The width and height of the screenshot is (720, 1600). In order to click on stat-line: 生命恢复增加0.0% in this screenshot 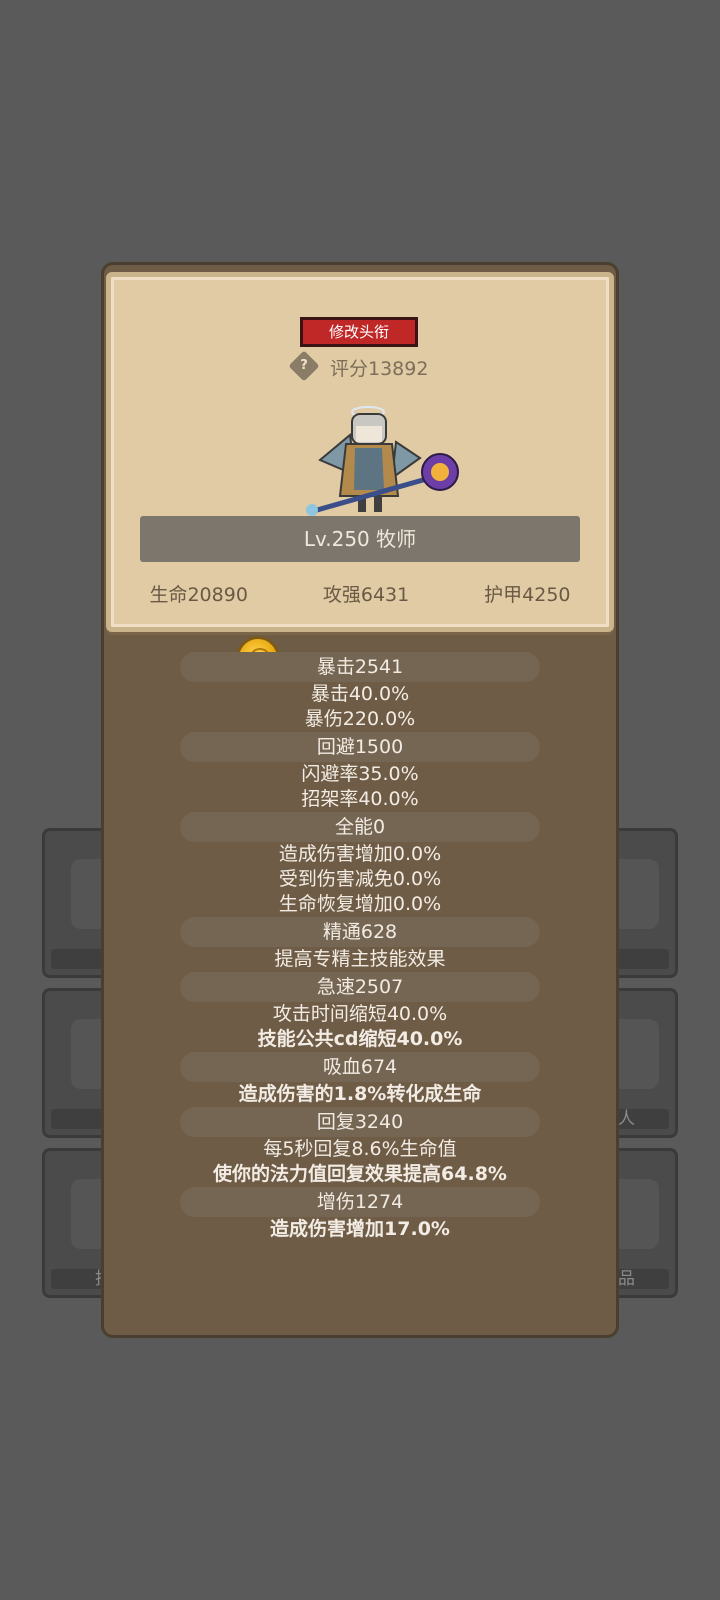, I will do `click(360, 904)`.